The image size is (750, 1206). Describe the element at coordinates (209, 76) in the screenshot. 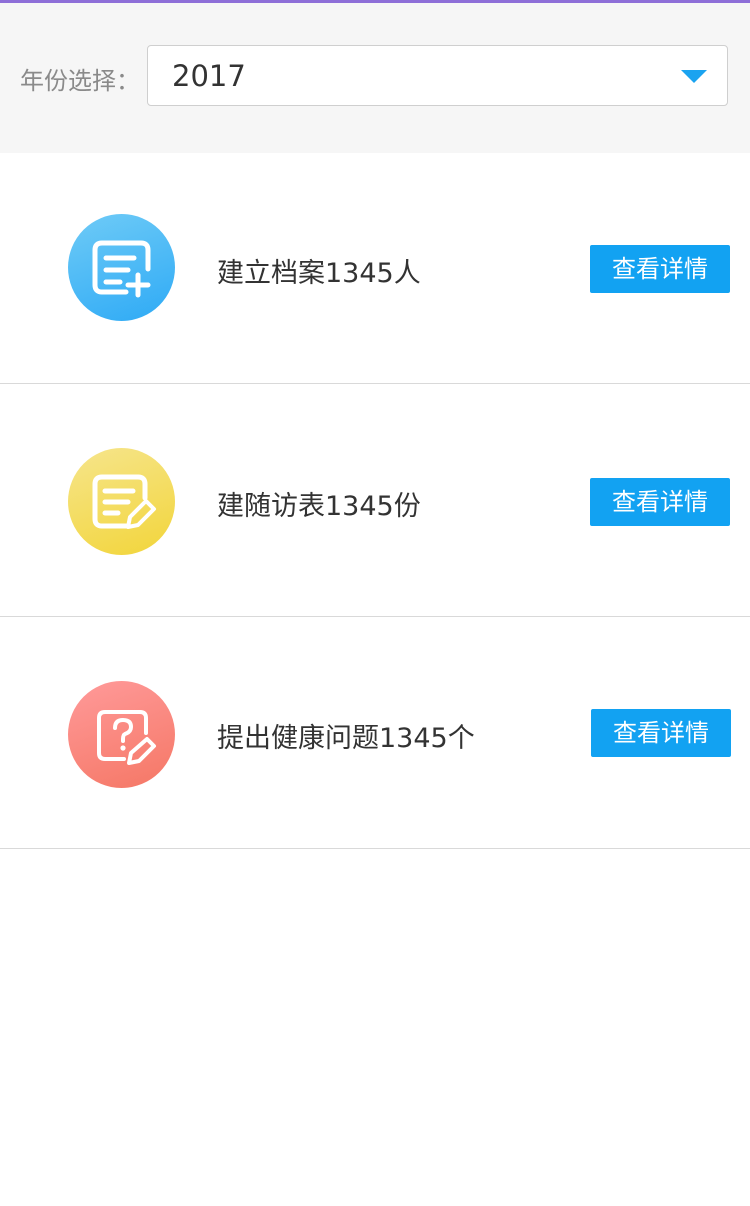

I see `year-select-value: 2017` at that location.